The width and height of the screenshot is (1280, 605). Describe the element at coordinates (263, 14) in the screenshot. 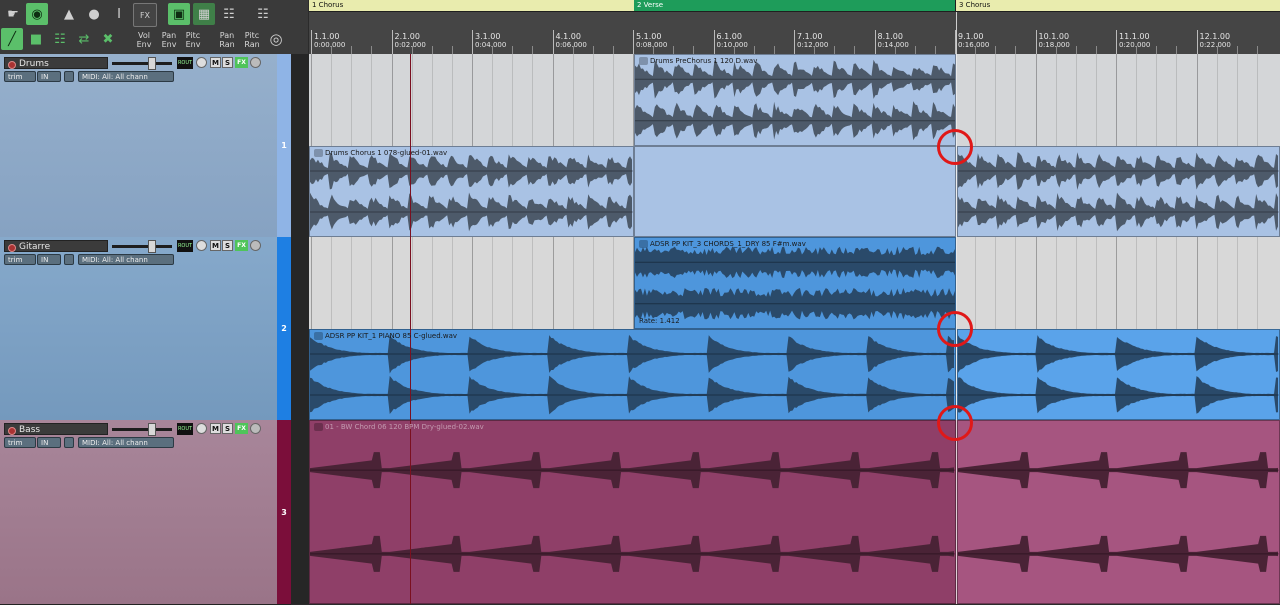

I see `midi-editor-icon: ☷` at that location.